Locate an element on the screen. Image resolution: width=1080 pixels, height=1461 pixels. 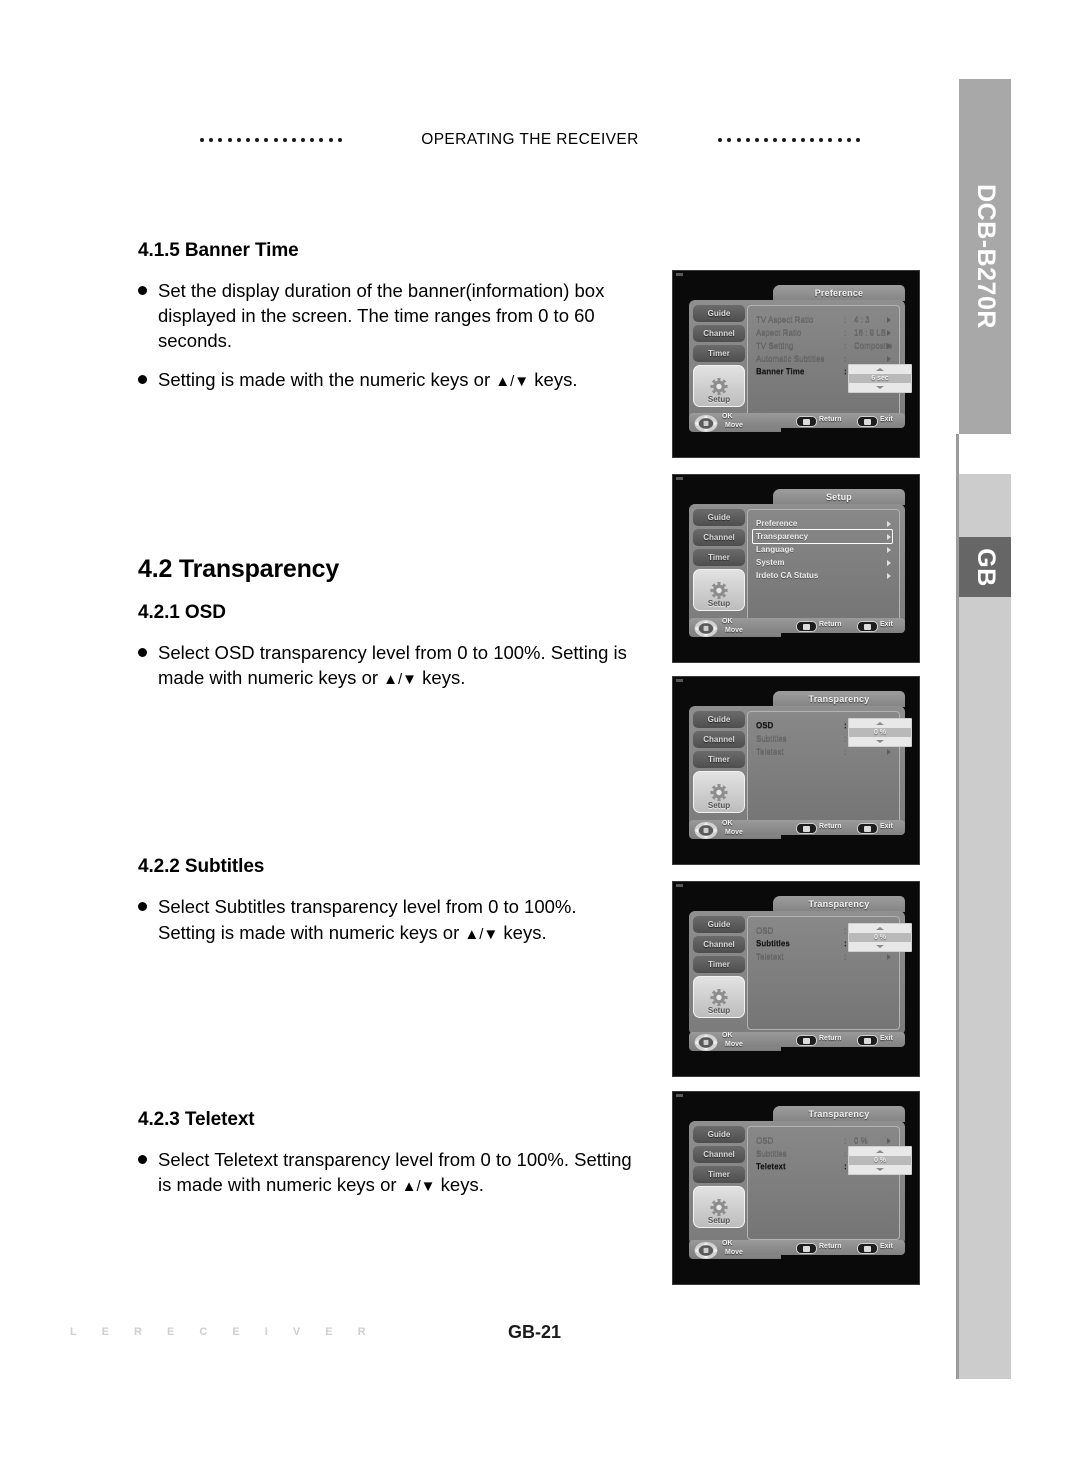
osd-title-transparency-osd: Transparency is located at coordinates (839, 699).